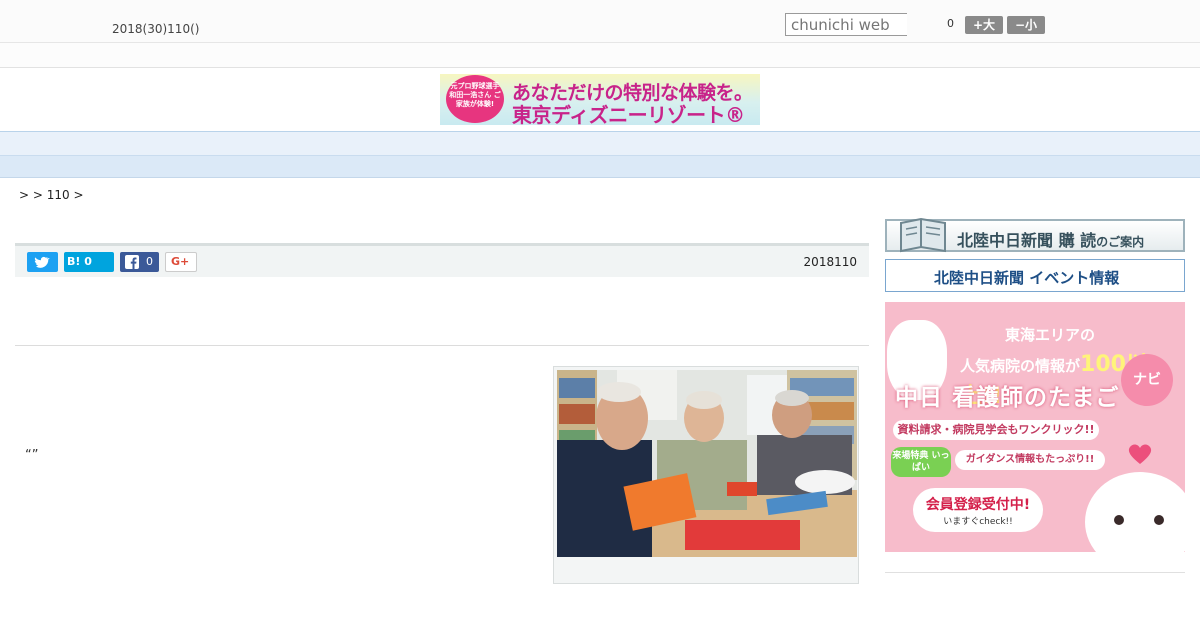  What do you see at coordinates (1007, 398) in the screenshot?
I see `ad-title: 中日 看護師のたまご` at bounding box center [1007, 398].